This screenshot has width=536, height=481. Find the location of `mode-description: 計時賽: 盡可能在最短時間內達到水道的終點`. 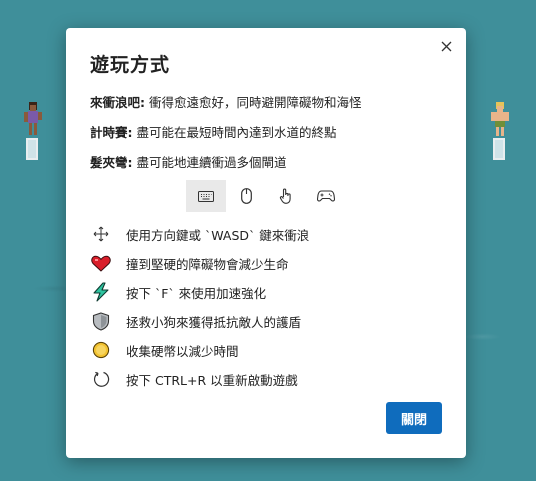

mode-description: 計時賽: 盡可能在最短時間內達到水道的終點 is located at coordinates (225, 133).